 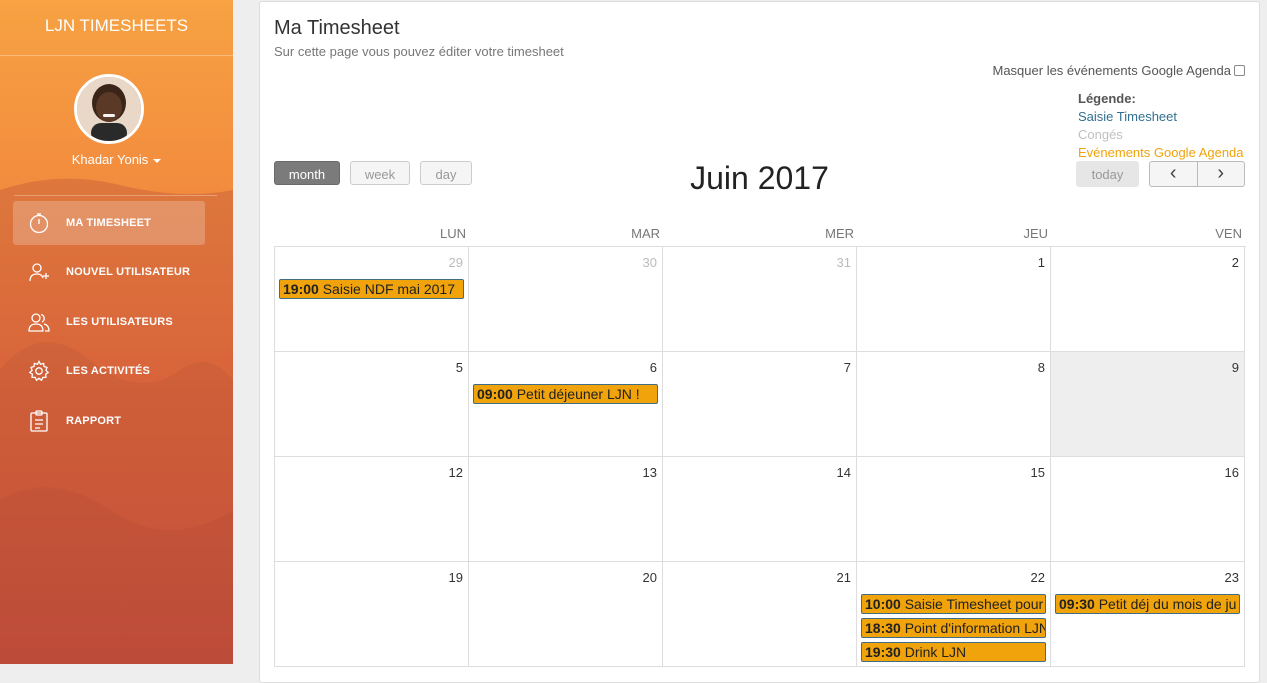 I want to click on sidebar-item-rapport: RAPPORT, so click(x=109, y=421).